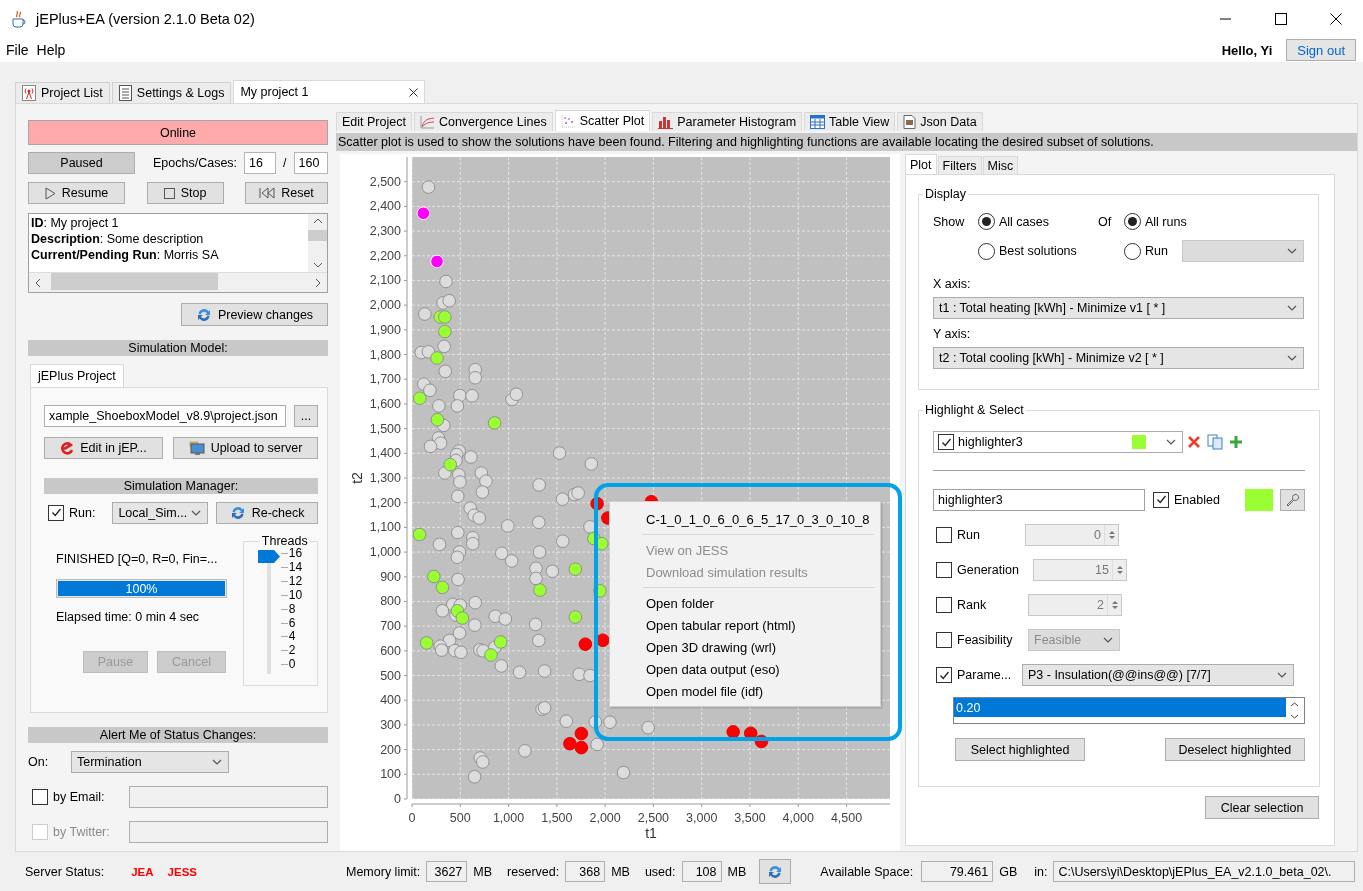 This screenshot has width=1363, height=891. I want to click on list-item: 0.20, so click(1120, 707).